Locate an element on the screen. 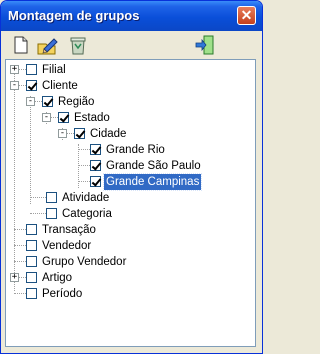  tree-item-estado: - Estado is located at coordinates (126, 118).